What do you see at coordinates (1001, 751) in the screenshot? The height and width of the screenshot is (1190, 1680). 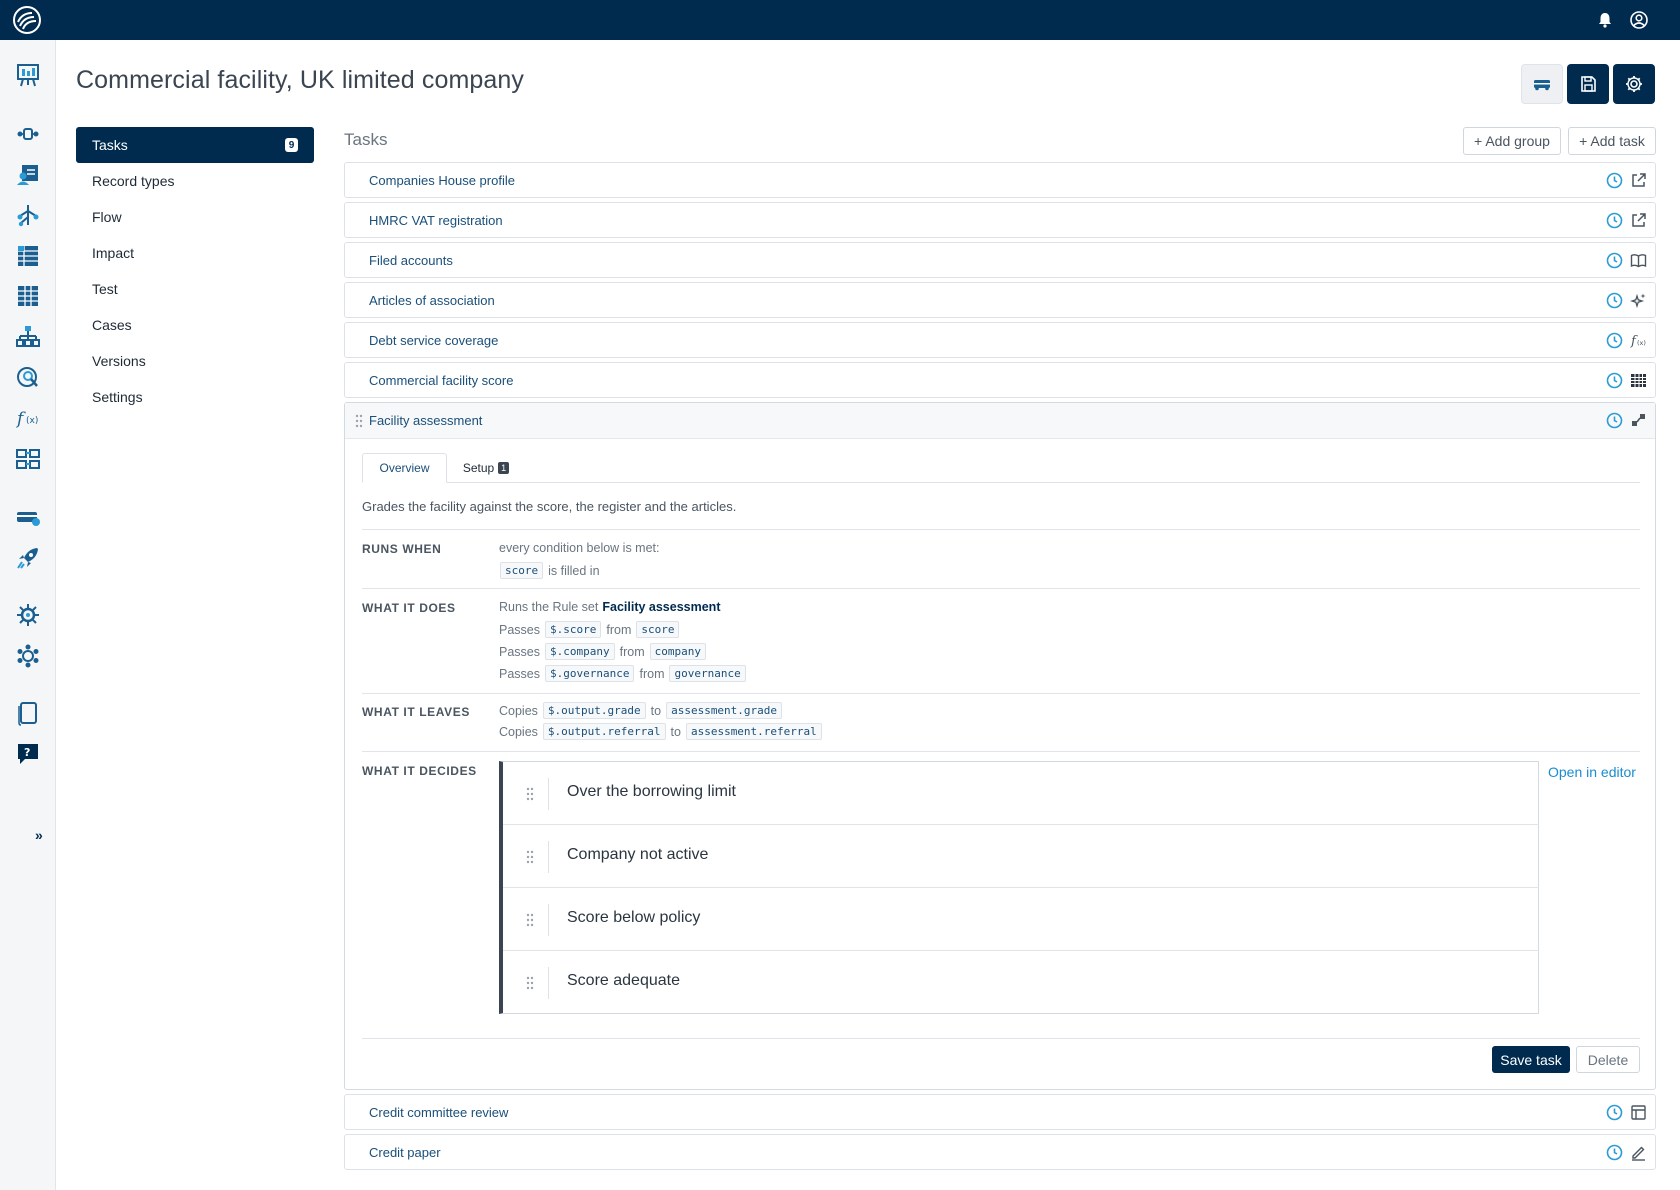 I see `divider` at bounding box center [1001, 751].